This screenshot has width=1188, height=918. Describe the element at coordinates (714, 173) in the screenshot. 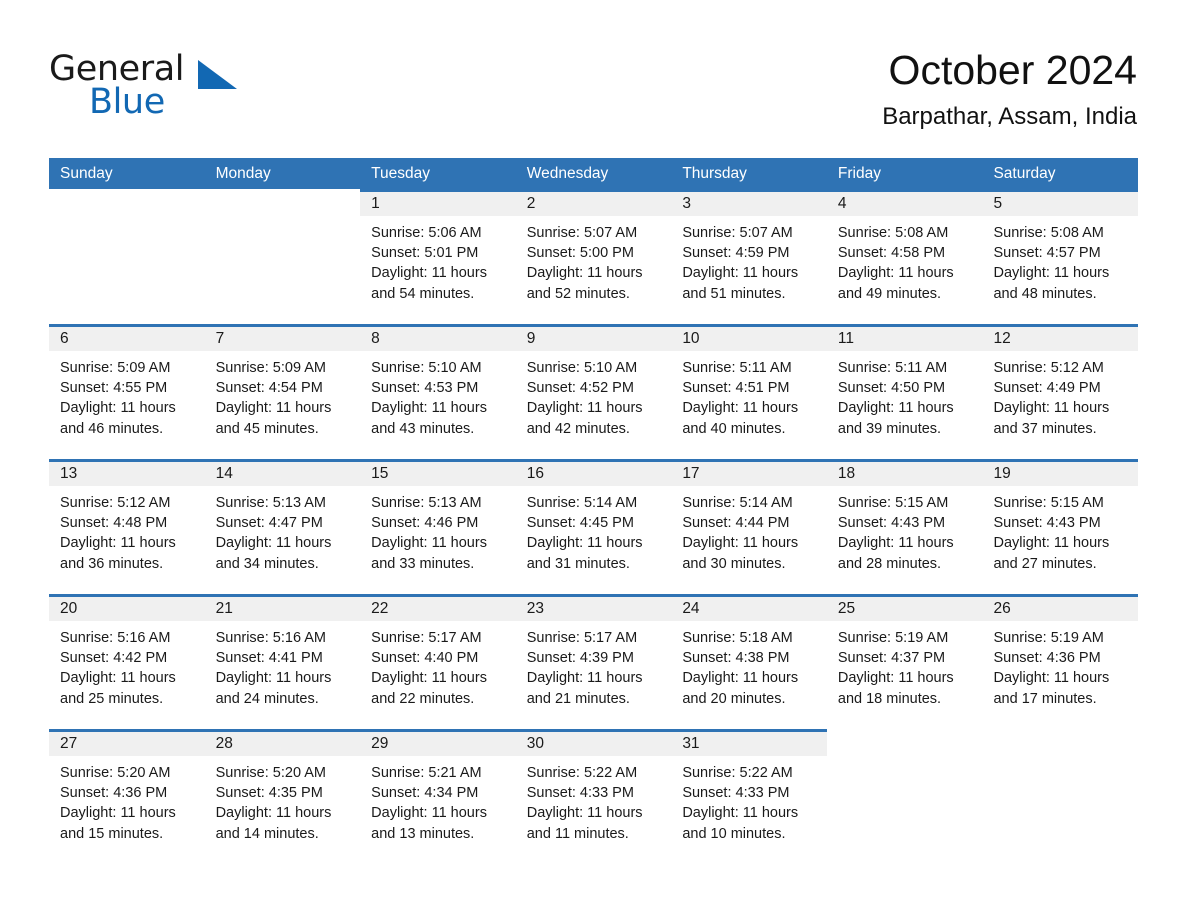

I see `weekday-header-thursday: Thursday` at that location.